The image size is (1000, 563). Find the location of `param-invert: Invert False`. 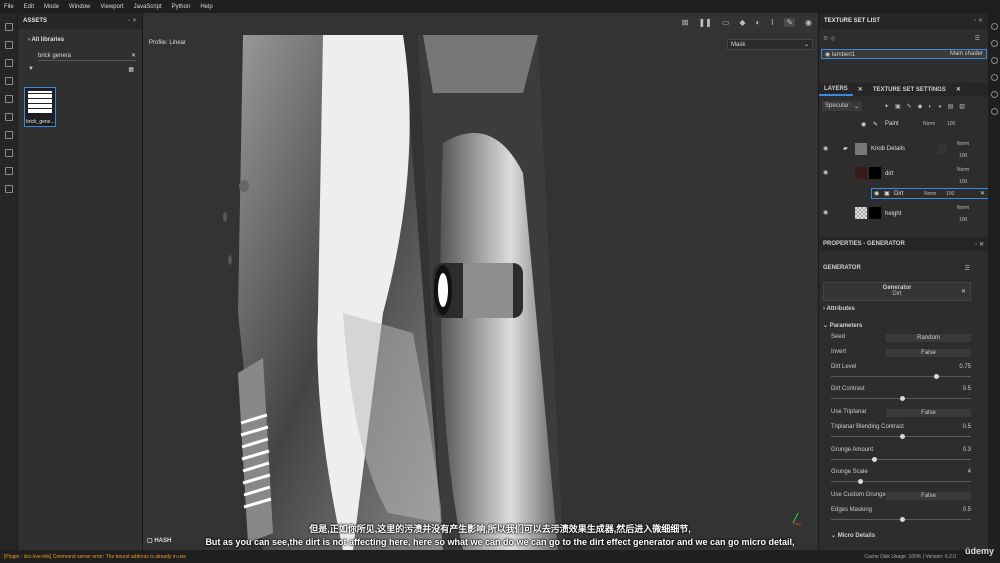

param-invert: Invert False is located at coordinates (901, 353).